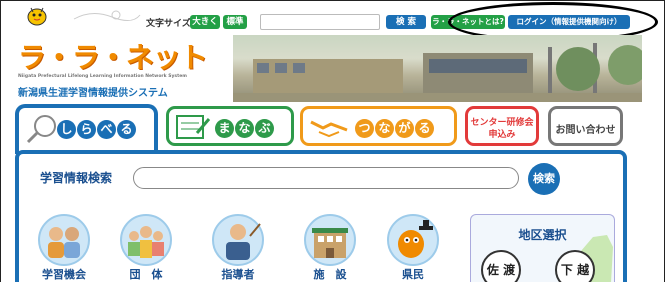 This screenshot has height=282, width=665. Describe the element at coordinates (64, 274) in the screenshot. I see `category-learning-label: 学習機会` at that location.